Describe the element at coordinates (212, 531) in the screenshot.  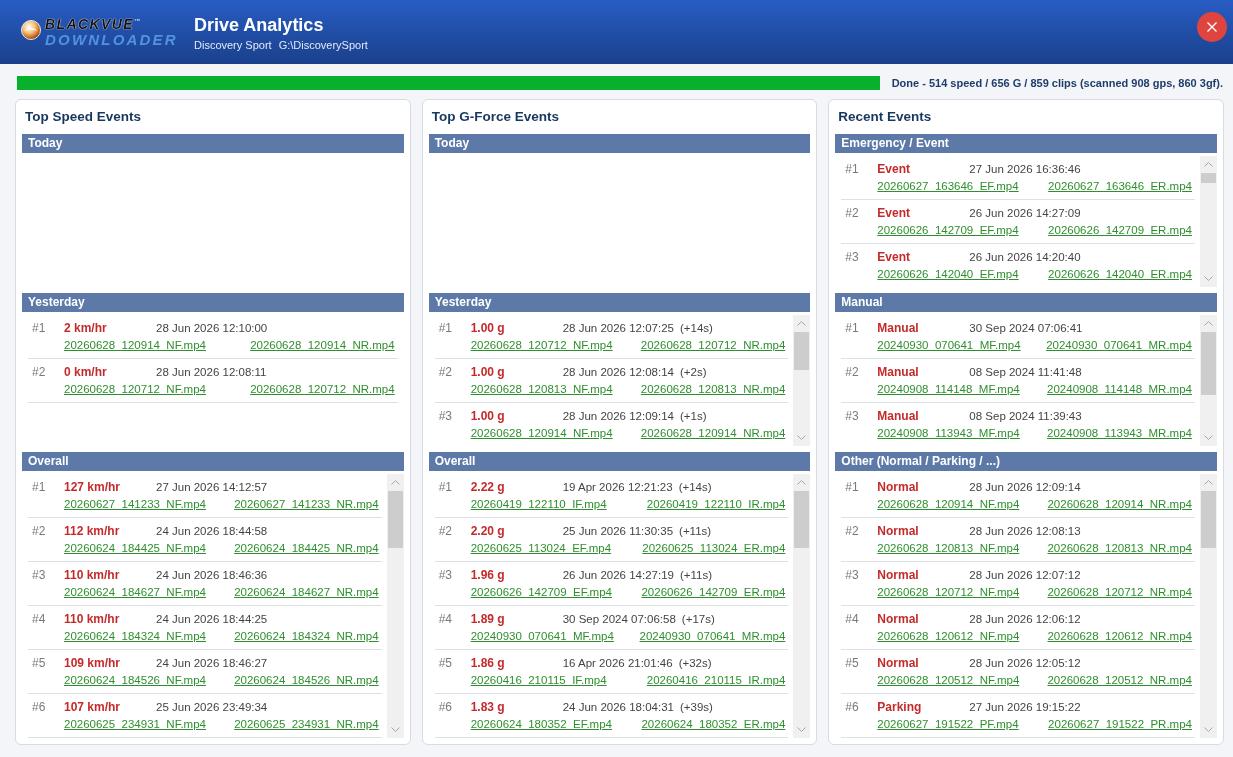
I see `timestamp: 24 Jun 2026 18:44:58` at that location.